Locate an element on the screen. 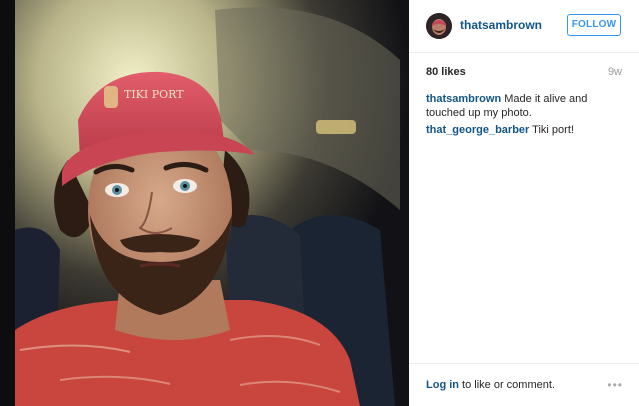 This screenshot has width=639, height=406. post-header: thatsambrown FOLLOW is located at coordinates (524, 26).